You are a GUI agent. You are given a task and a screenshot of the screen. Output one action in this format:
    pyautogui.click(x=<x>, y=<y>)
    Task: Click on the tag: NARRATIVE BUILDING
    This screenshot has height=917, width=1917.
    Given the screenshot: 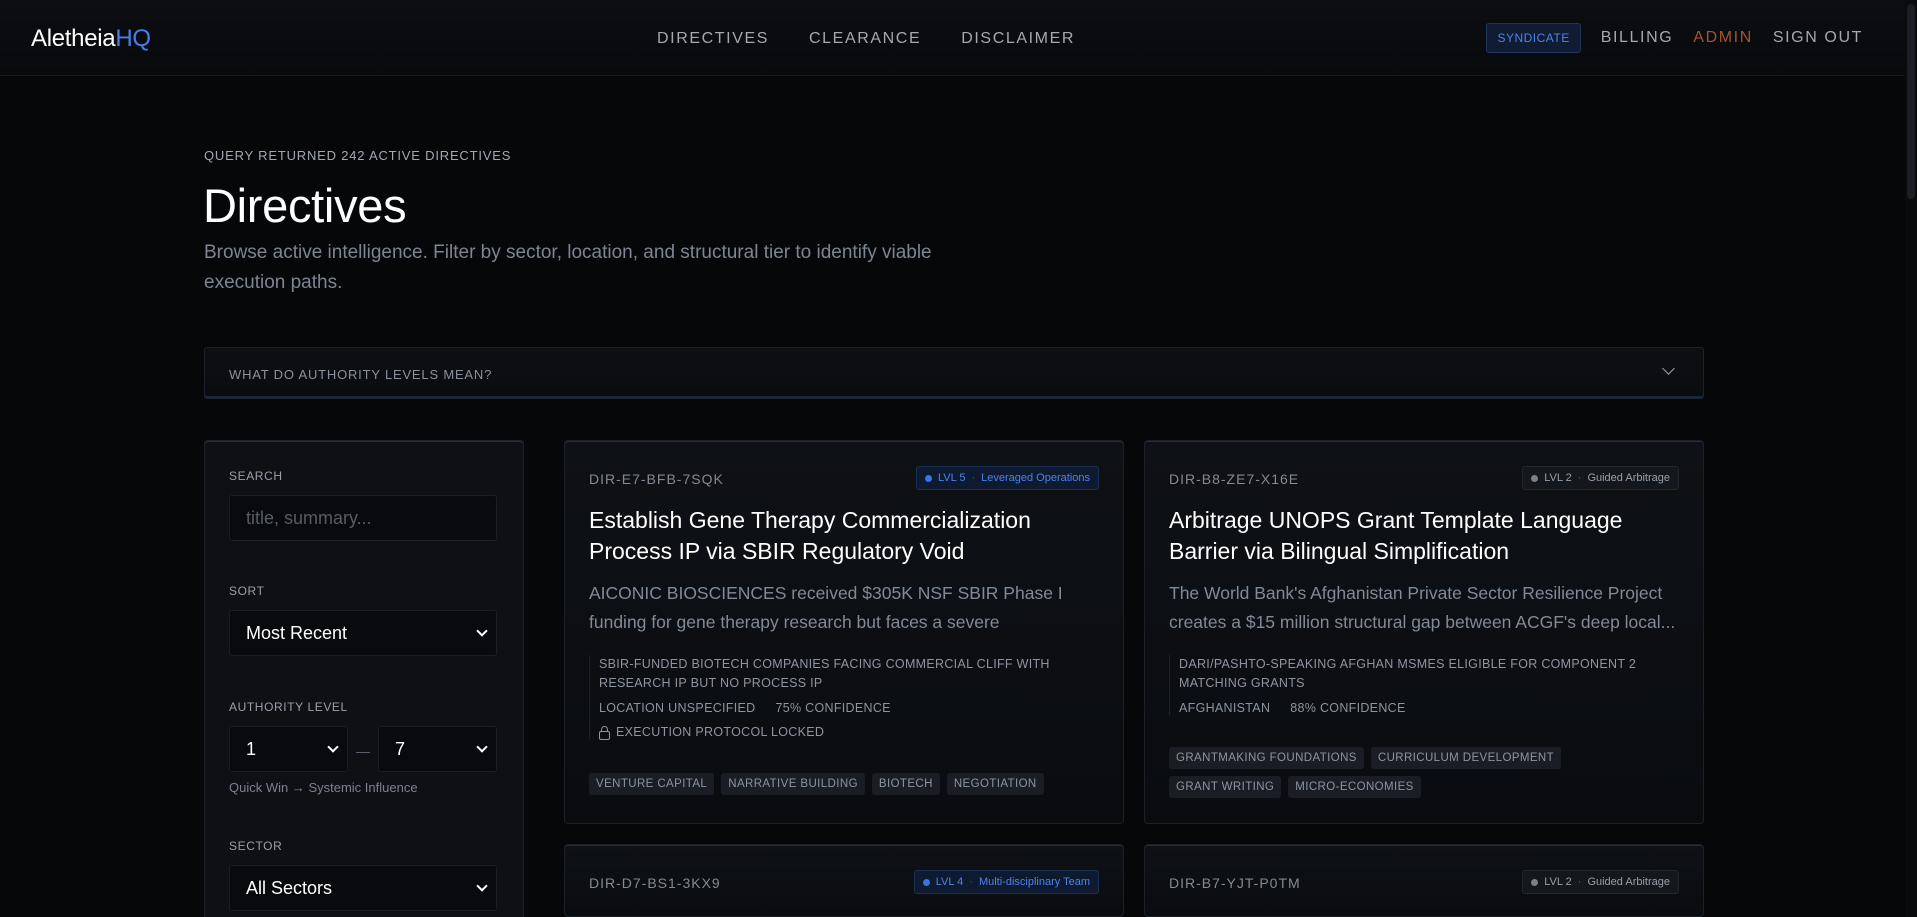 What is the action you would take?
    pyautogui.click(x=793, y=784)
    